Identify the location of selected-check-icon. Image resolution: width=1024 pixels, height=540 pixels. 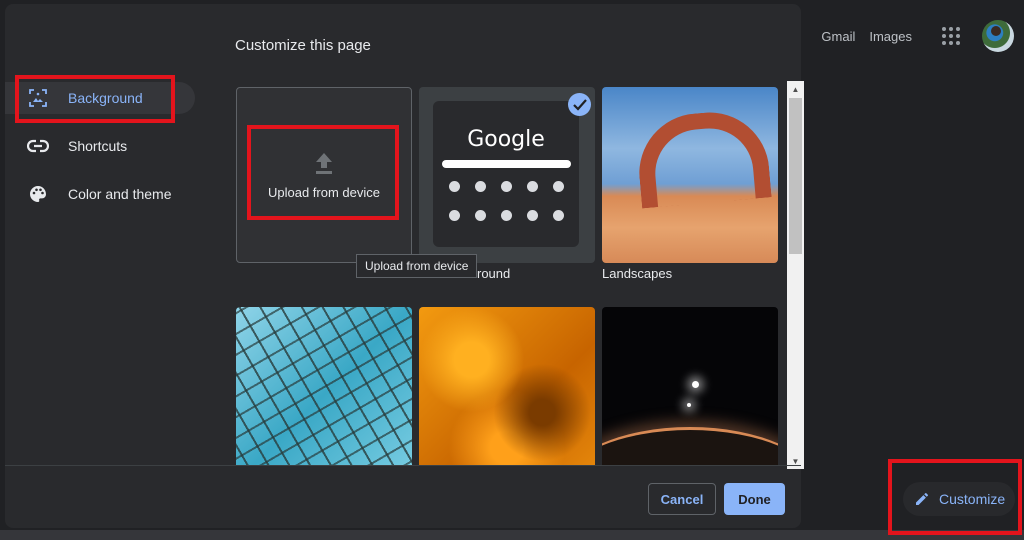
(579, 104).